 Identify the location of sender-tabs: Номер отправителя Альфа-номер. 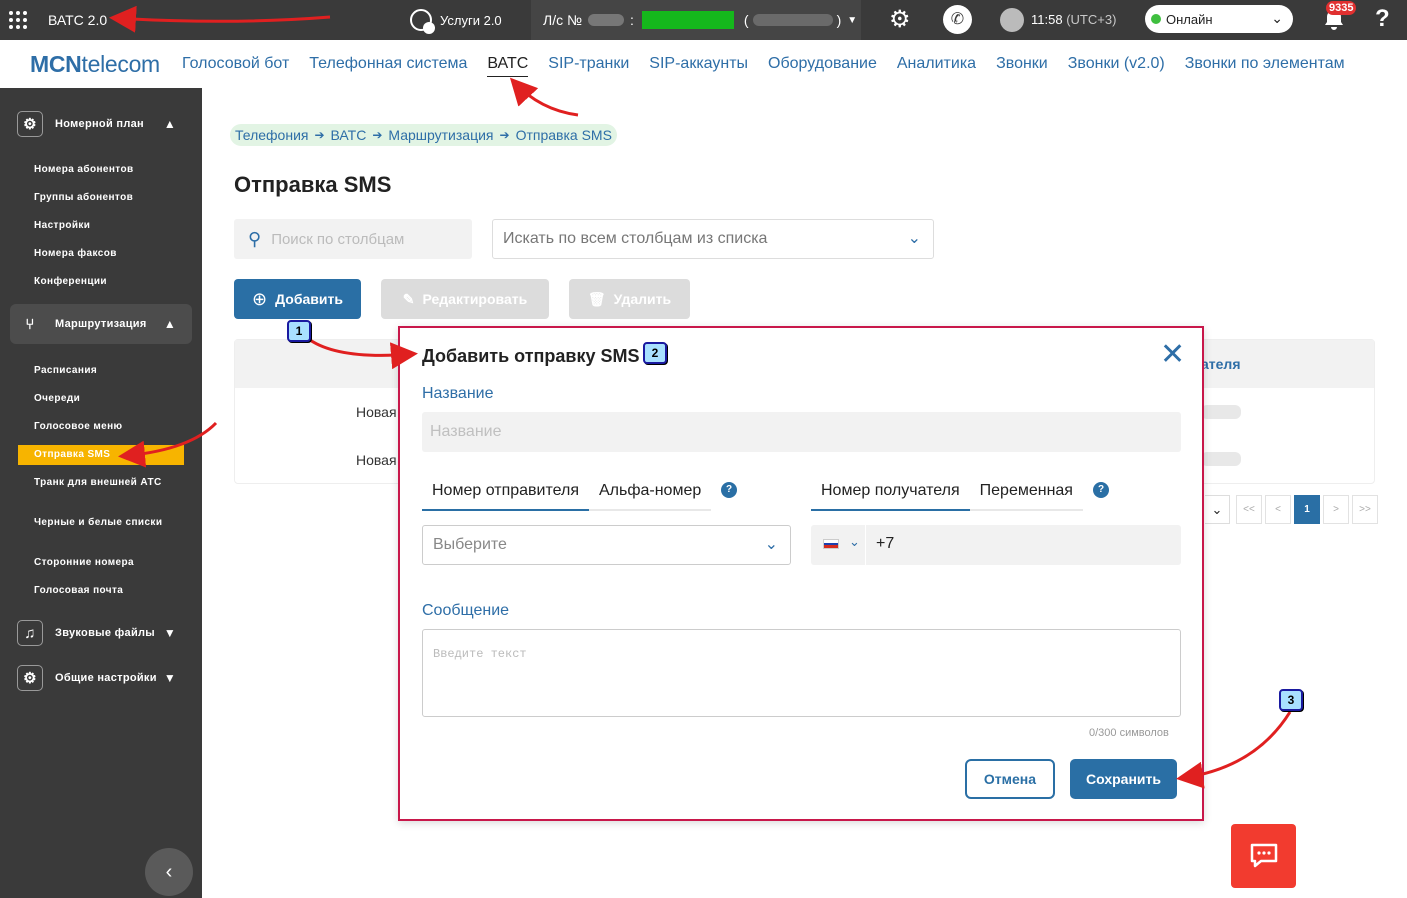
(567, 493).